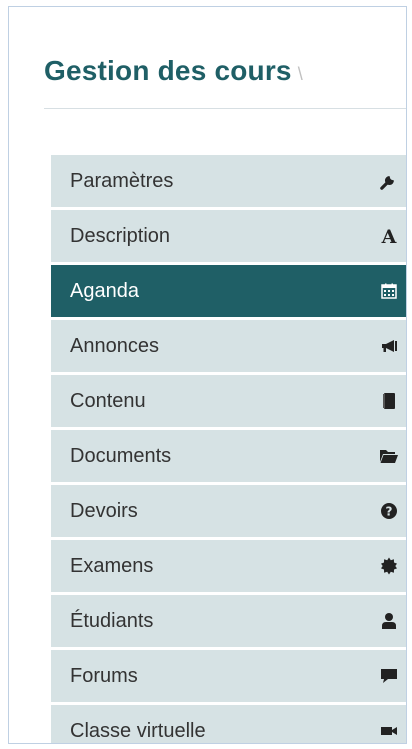 Image resolution: width=412 pixels, height=749 pixels. Describe the element at coordinates (138, 731) in the screenshot. I see `menu-item-label: Classe virtuelle` at that location.